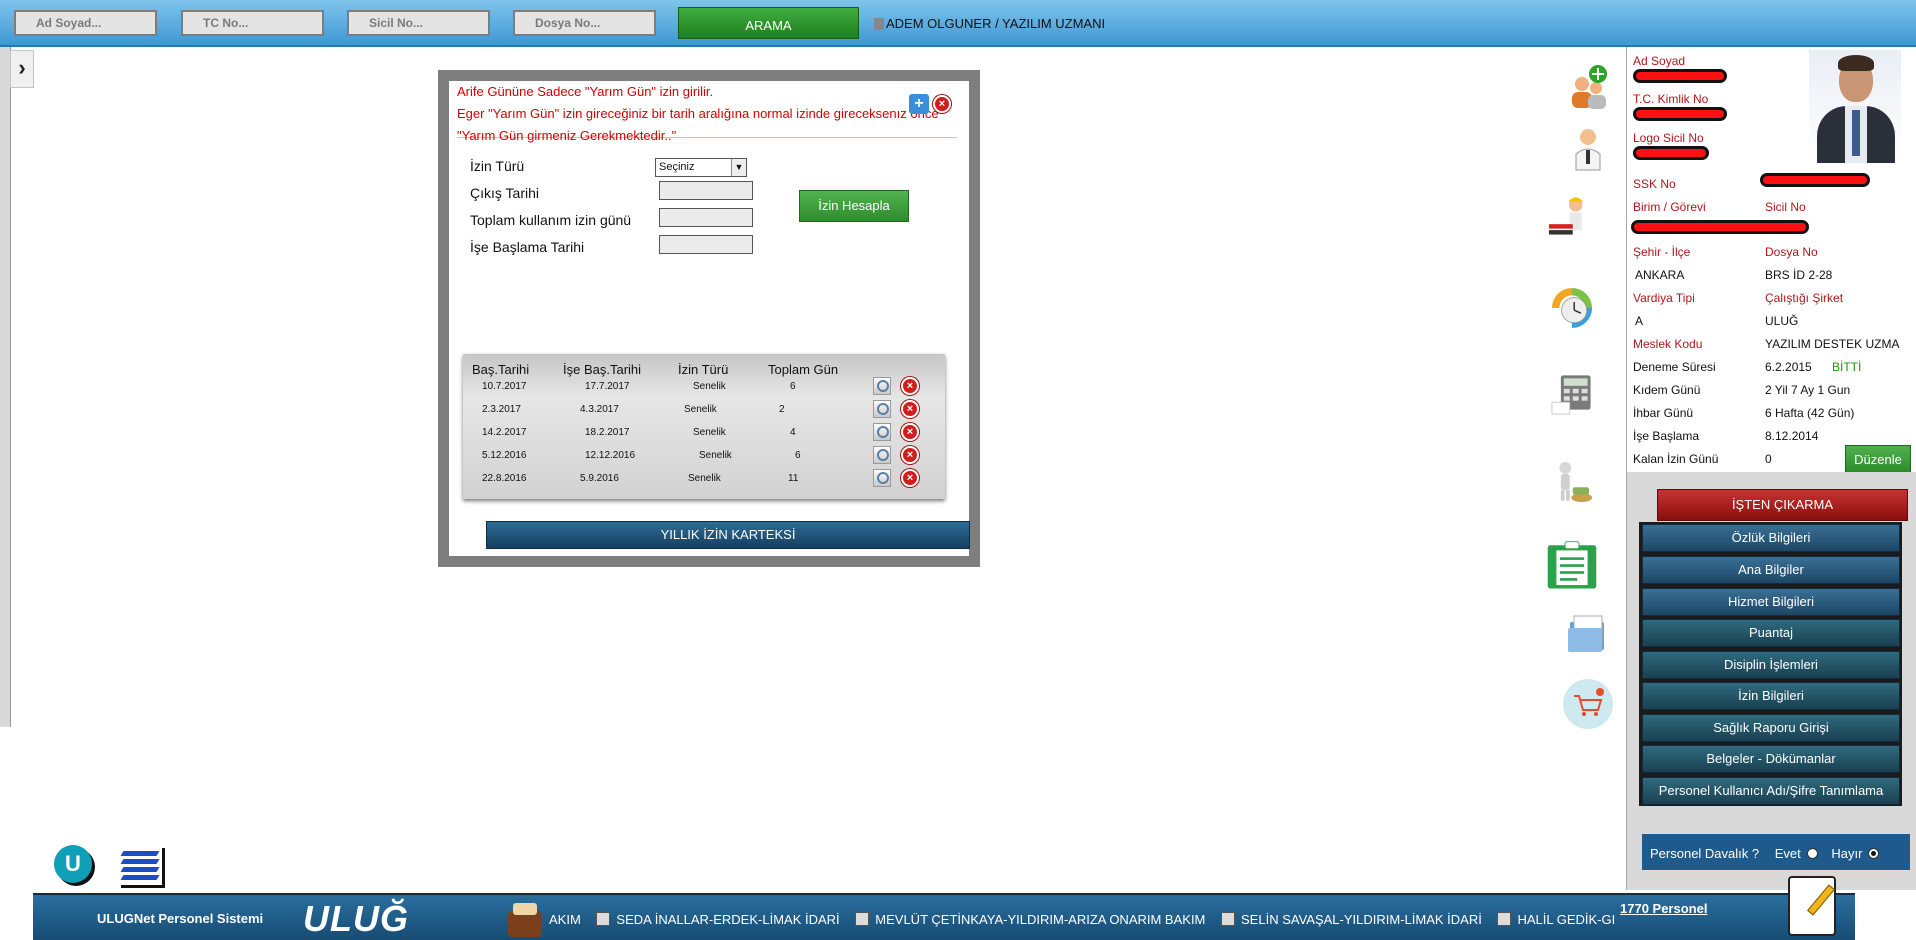  What do you see at coordinates (854, 206) in the screenshot?
I see `calculate-leave-button: İzin Hesapla` at bounding box center [854, 206].